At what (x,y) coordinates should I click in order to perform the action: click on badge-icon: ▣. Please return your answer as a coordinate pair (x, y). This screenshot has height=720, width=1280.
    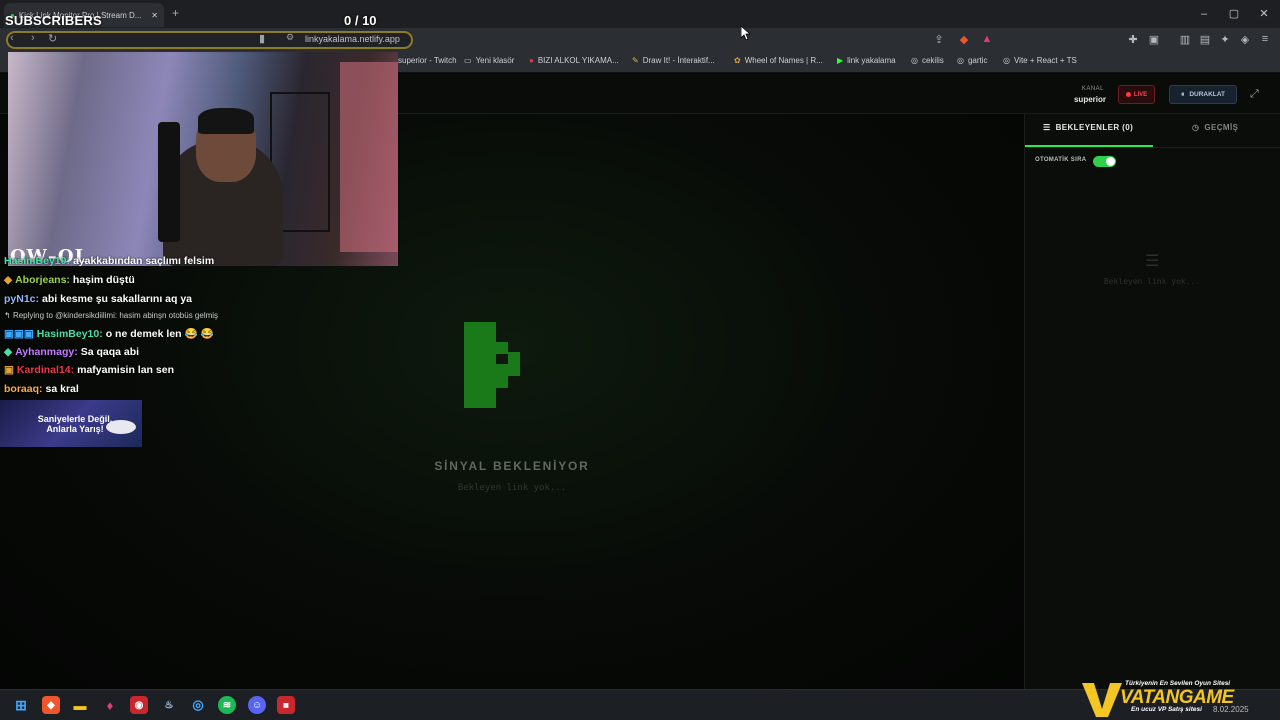
    Looking at the image, I should click on (9, 370).